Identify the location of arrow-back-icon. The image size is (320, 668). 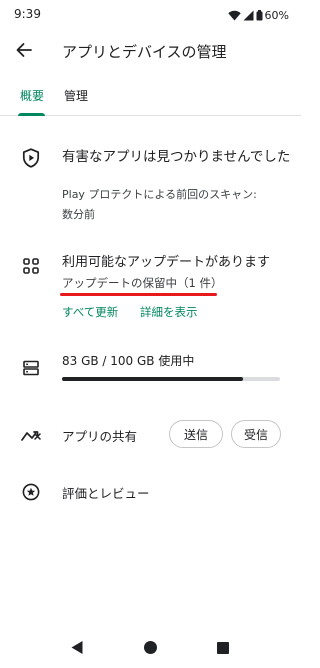
(24, 52).